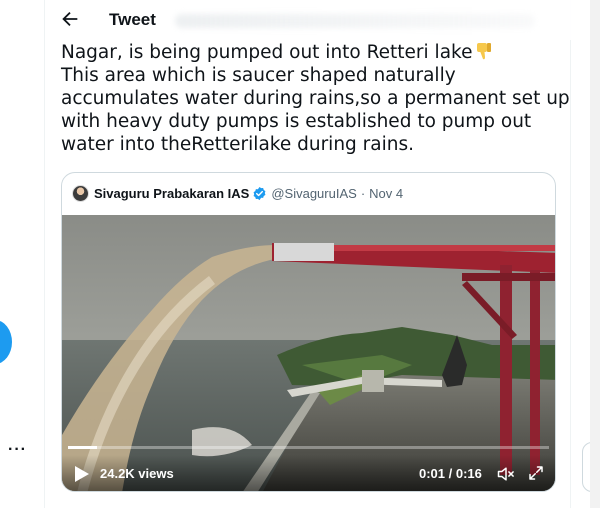 Image resolution: width=600 pixels, height=508 pixels. I want to click on tweet-line: water into theRetterilake during rains., so click(237, 144).